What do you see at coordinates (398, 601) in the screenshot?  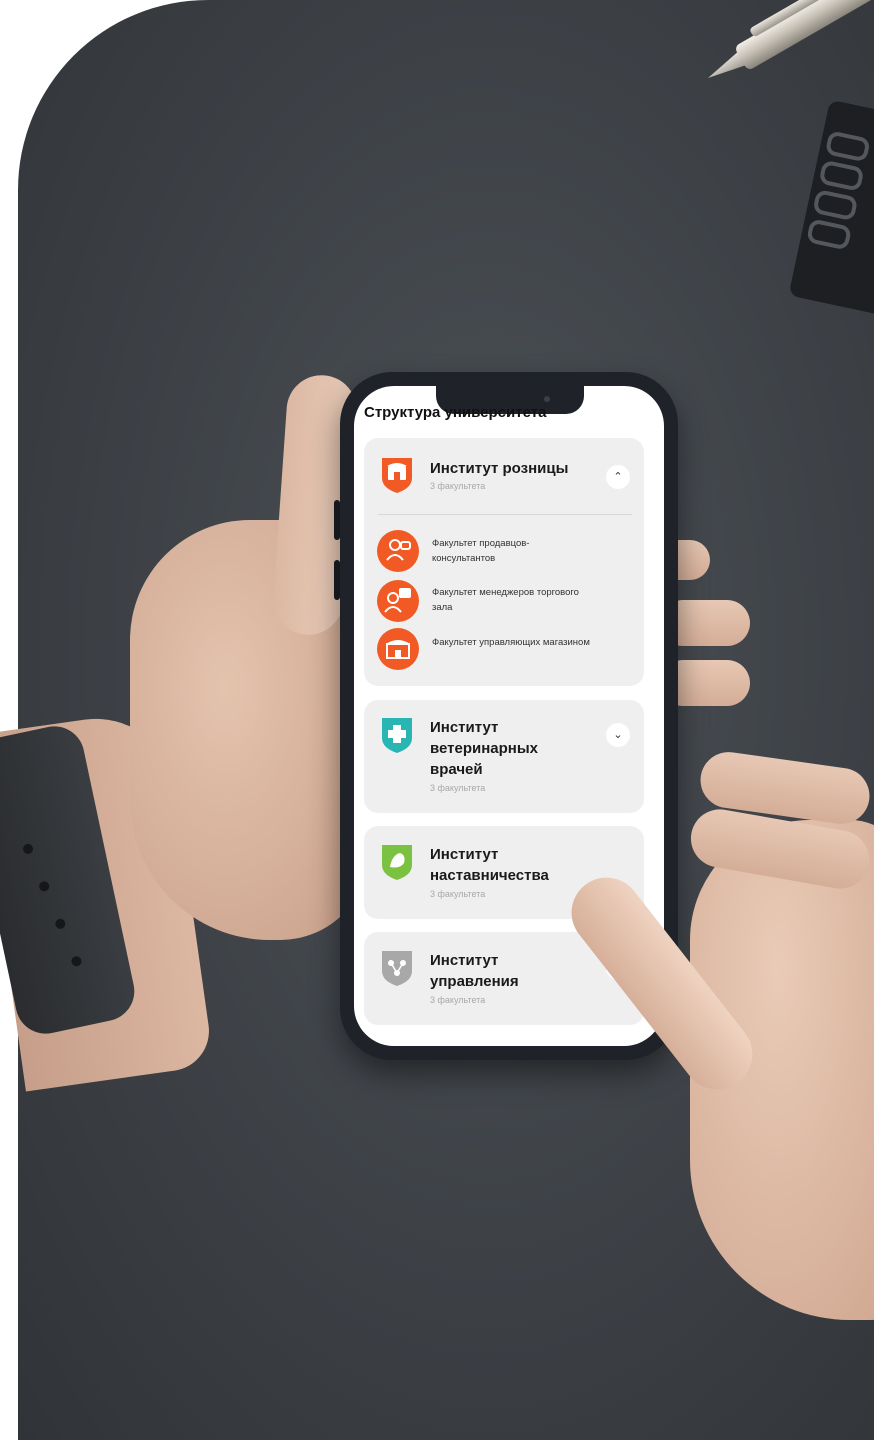 I see `manager-icon` at bounding box center [398, 601].